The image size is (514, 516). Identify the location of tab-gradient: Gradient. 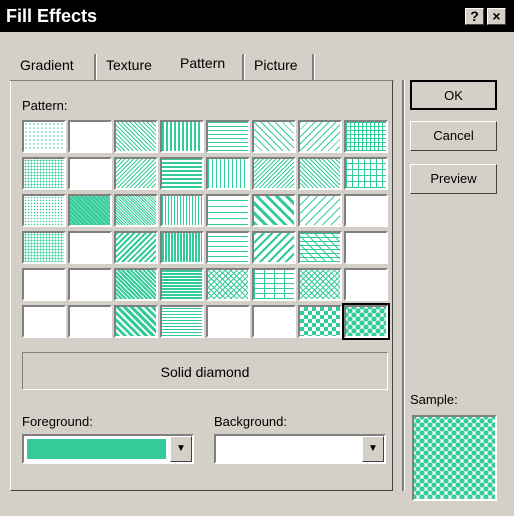
(47, 64).